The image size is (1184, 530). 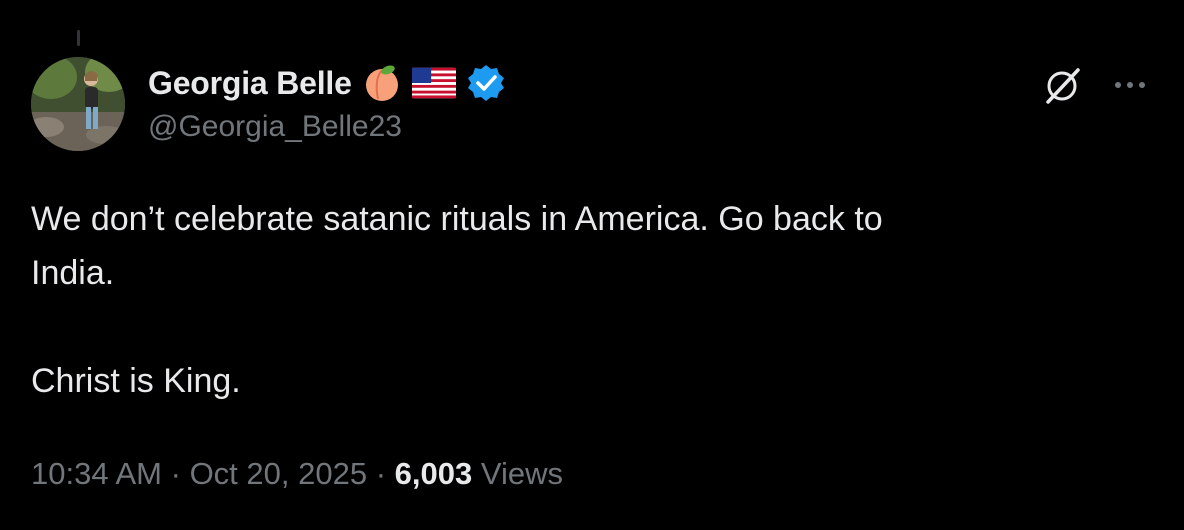 I want to click on views-label: Views, so click(x=521, y=473).